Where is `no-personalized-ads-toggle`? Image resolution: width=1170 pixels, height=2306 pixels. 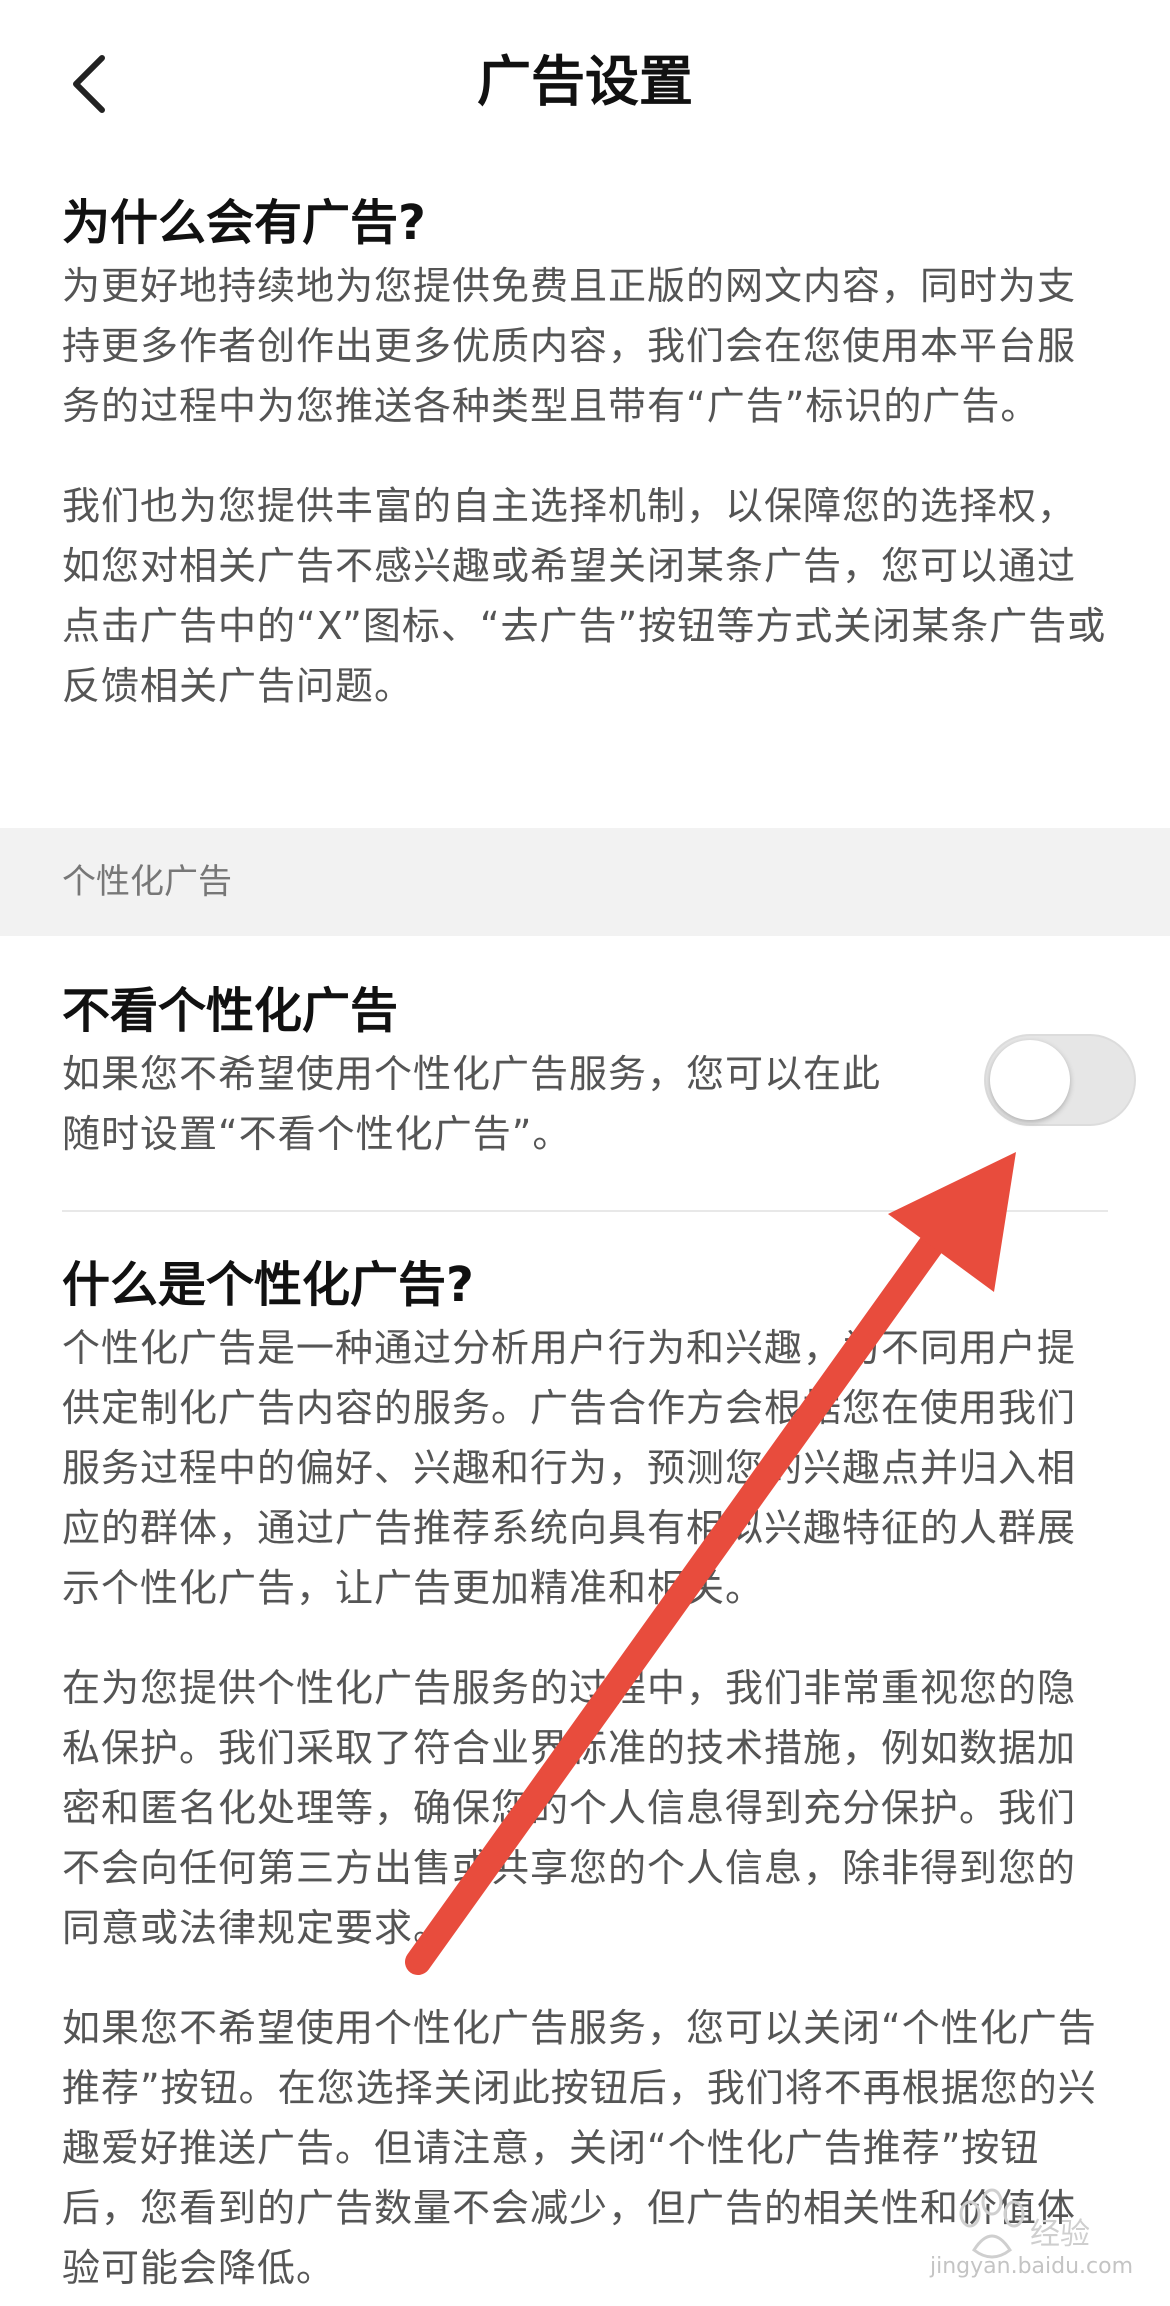
no-personalized-ads-toggle is located at coordinates (1060, 1080).